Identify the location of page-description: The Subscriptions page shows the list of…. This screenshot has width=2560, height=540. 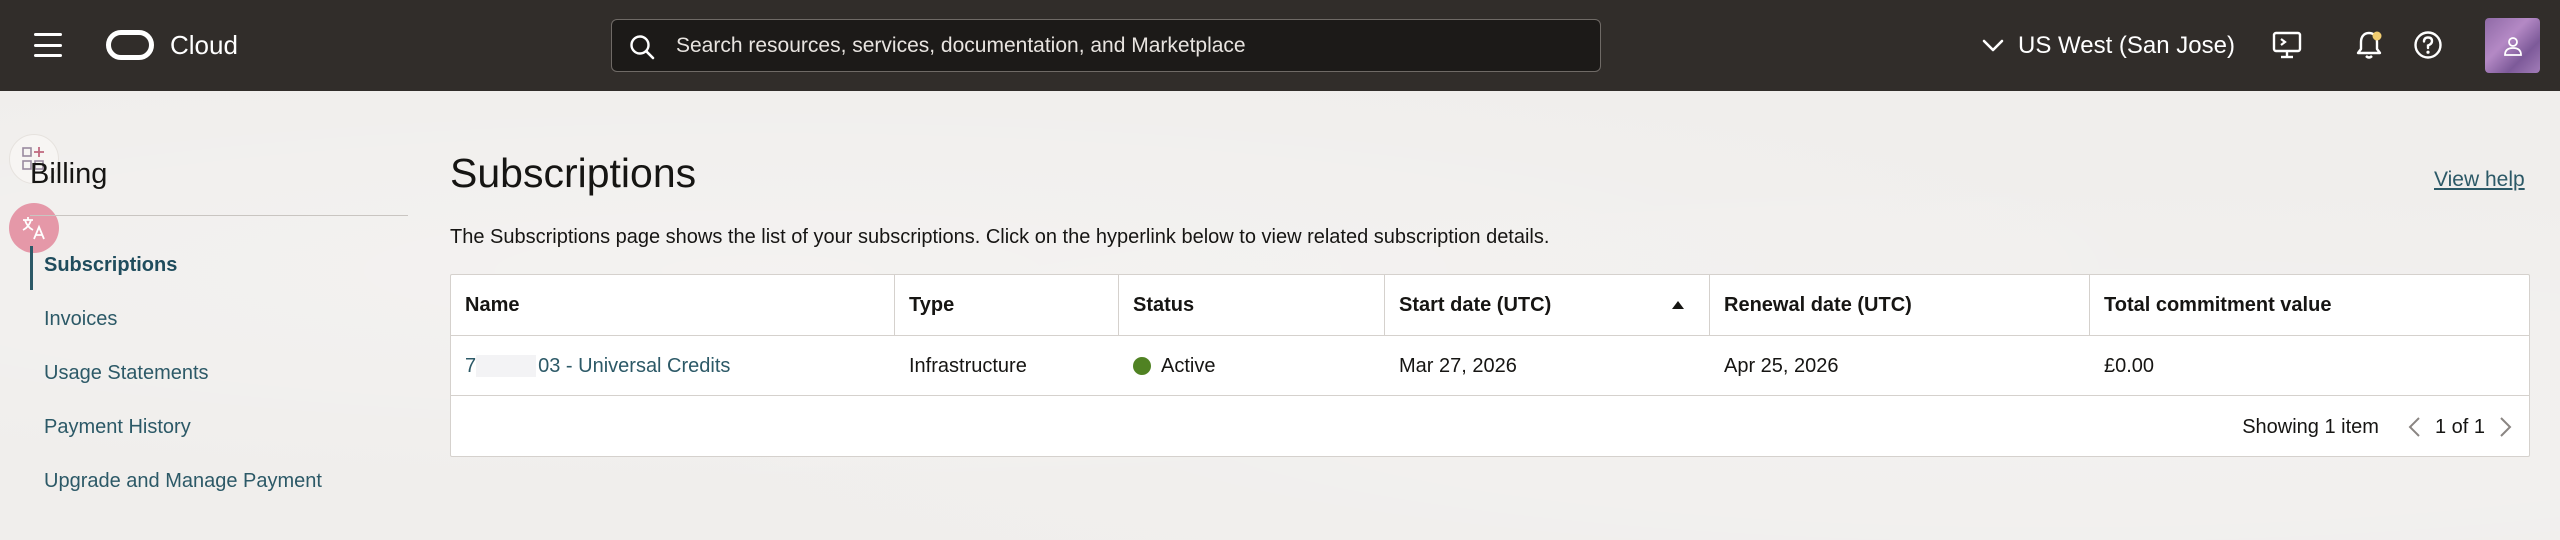
(1000, 237).